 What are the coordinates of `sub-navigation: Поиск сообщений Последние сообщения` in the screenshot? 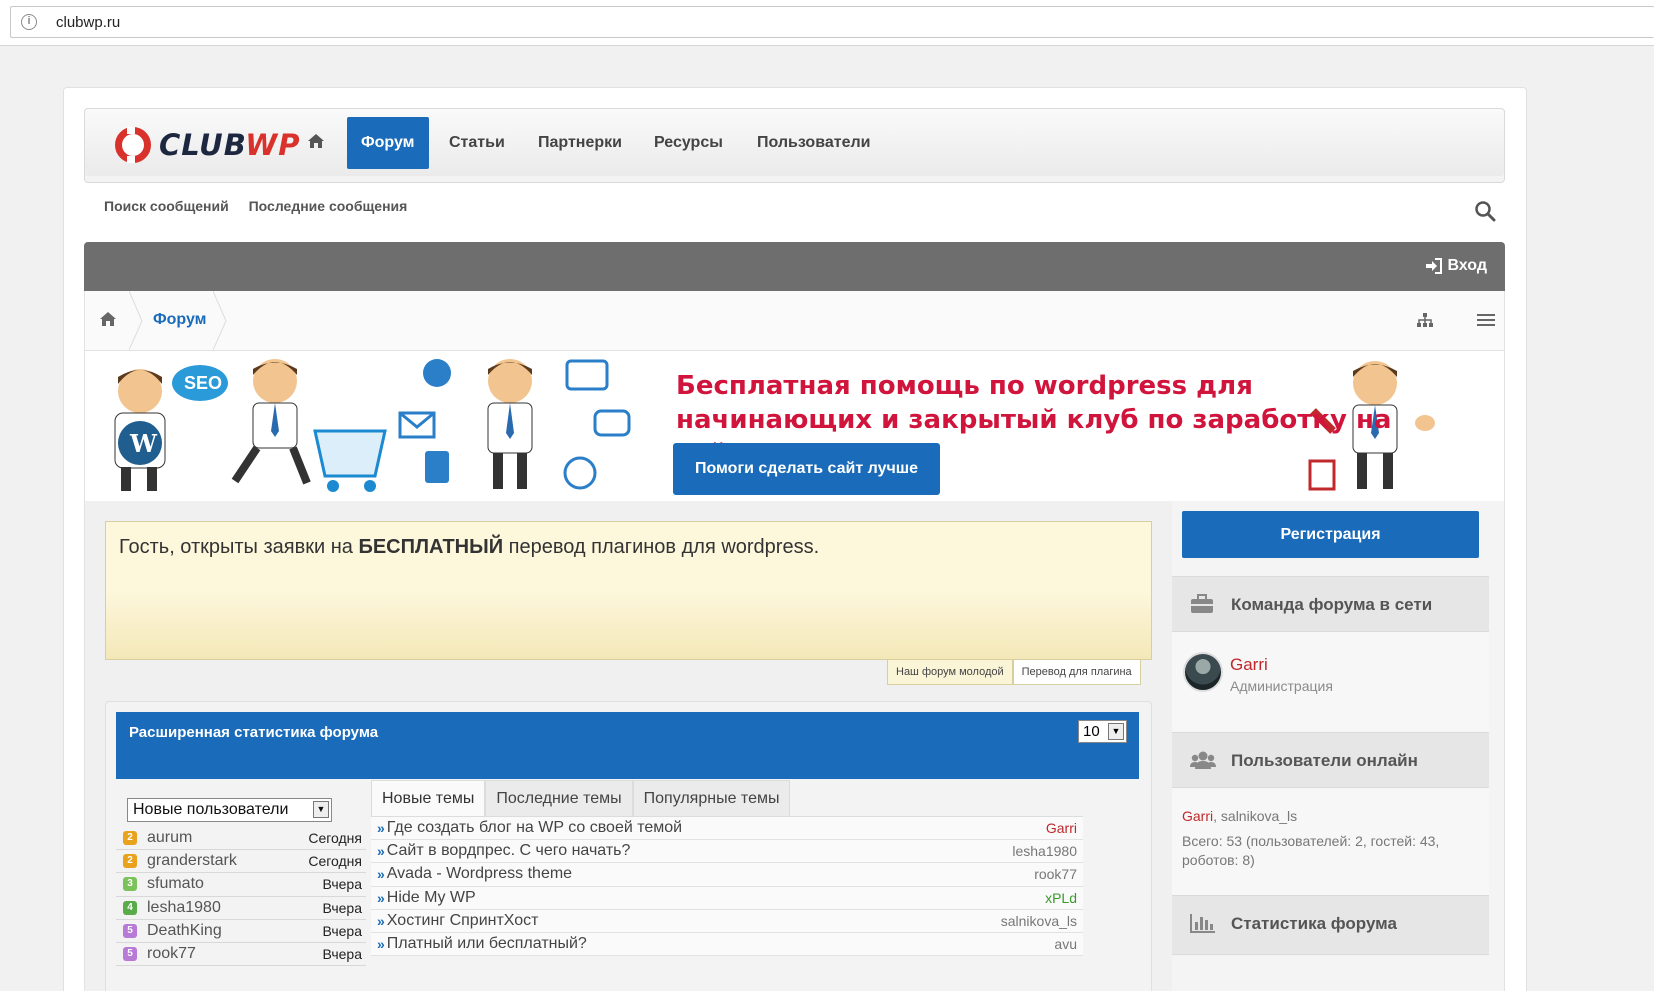 It's located at (263, 206).